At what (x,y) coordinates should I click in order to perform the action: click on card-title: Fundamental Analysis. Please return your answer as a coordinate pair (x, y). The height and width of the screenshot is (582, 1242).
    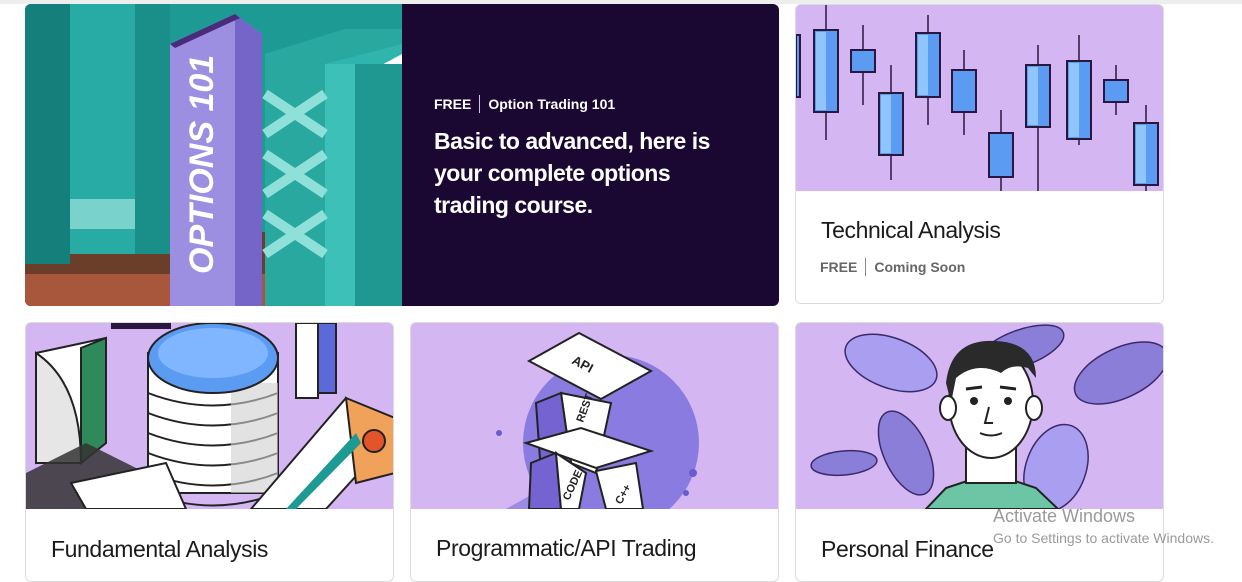
    Looking at the image, I should click on (160, 549).